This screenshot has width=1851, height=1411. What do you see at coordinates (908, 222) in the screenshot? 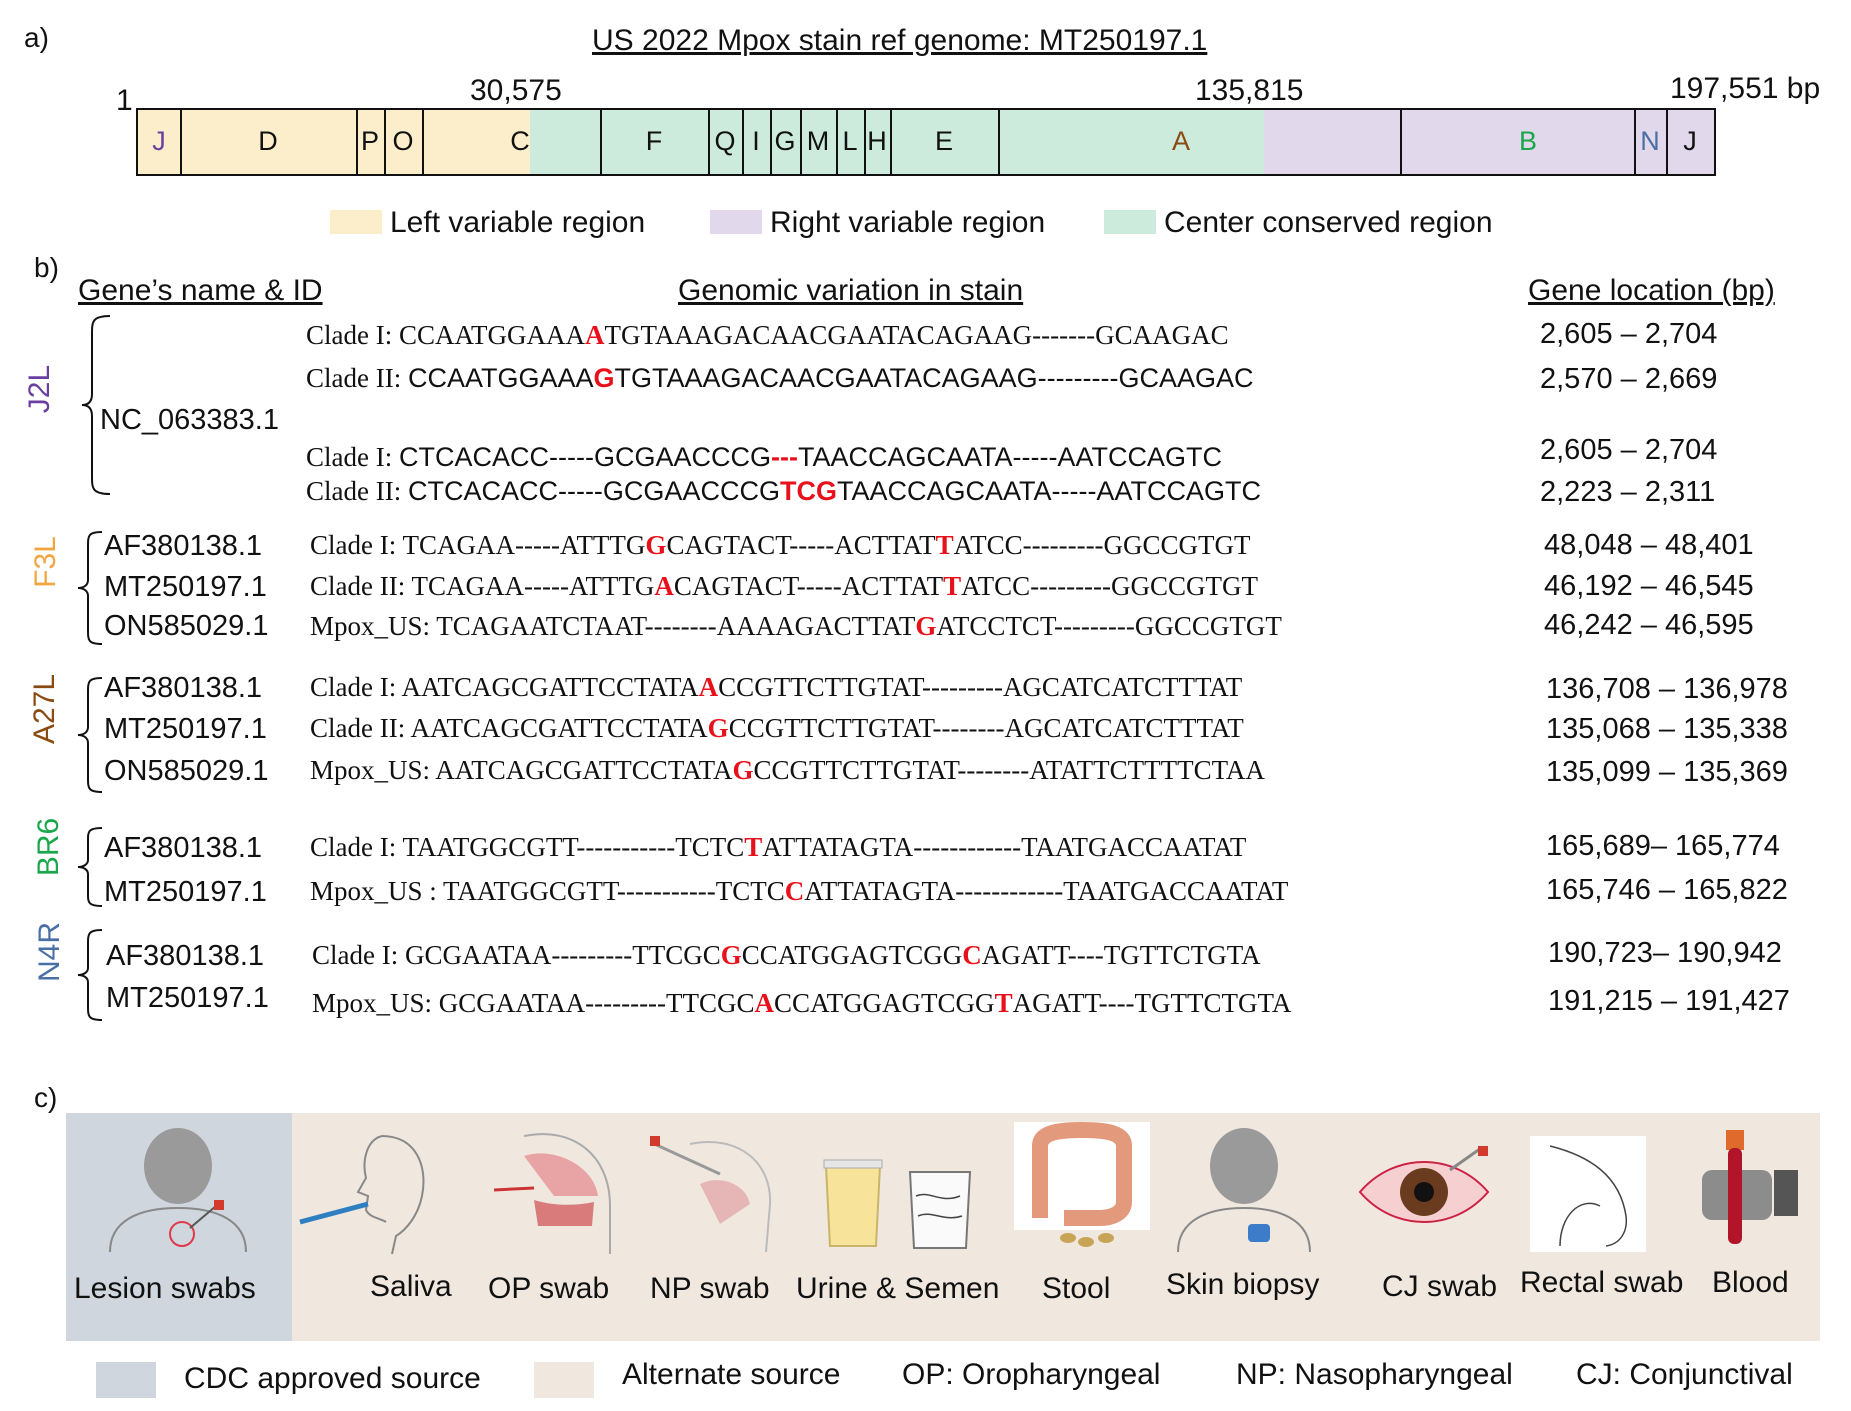
I see `legend-right-label: Right variable region` at bounding box center [908, 222].